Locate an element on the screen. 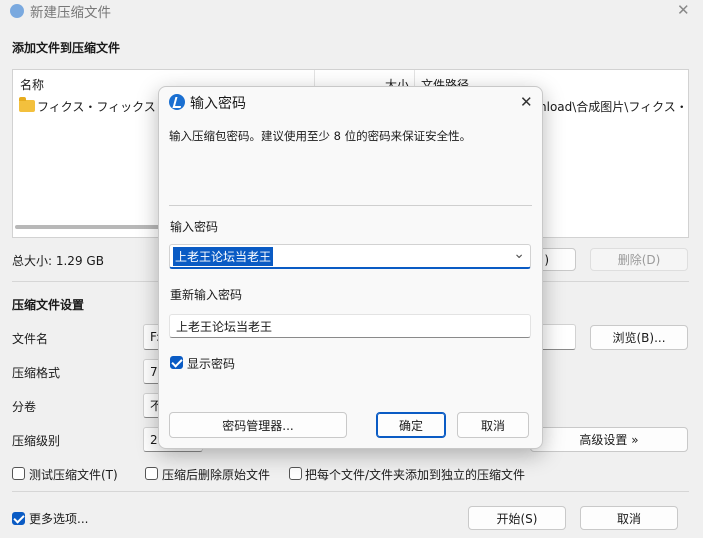  level-label: 压缩级别 is located at coordinates (36, 441).